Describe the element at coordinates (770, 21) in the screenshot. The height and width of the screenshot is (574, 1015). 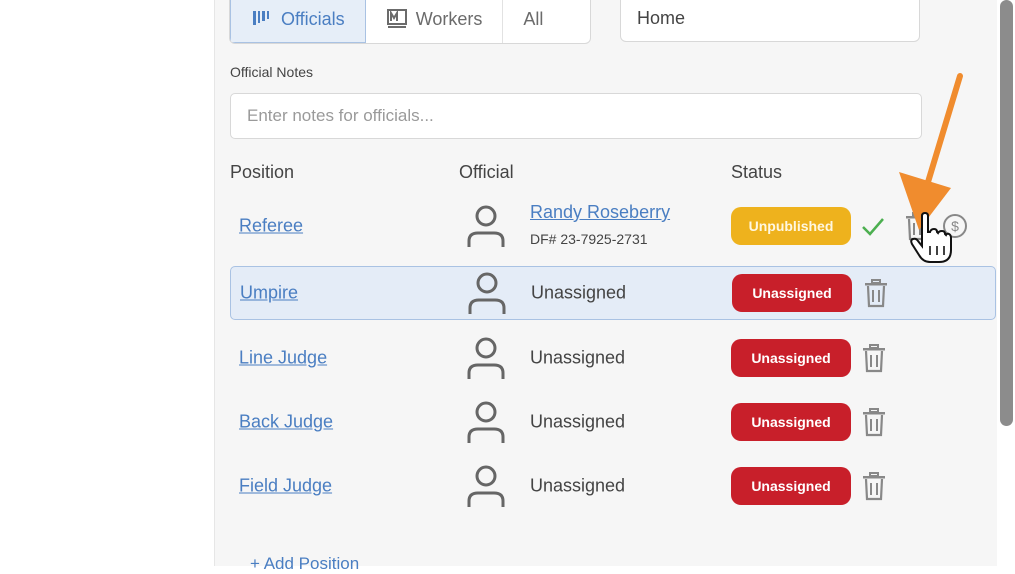
I see `location-field: Home` at that location.